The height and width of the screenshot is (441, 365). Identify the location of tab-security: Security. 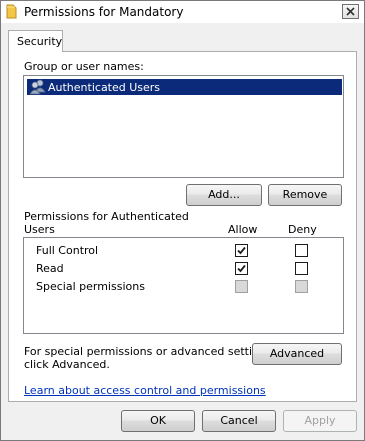
(35, 41).